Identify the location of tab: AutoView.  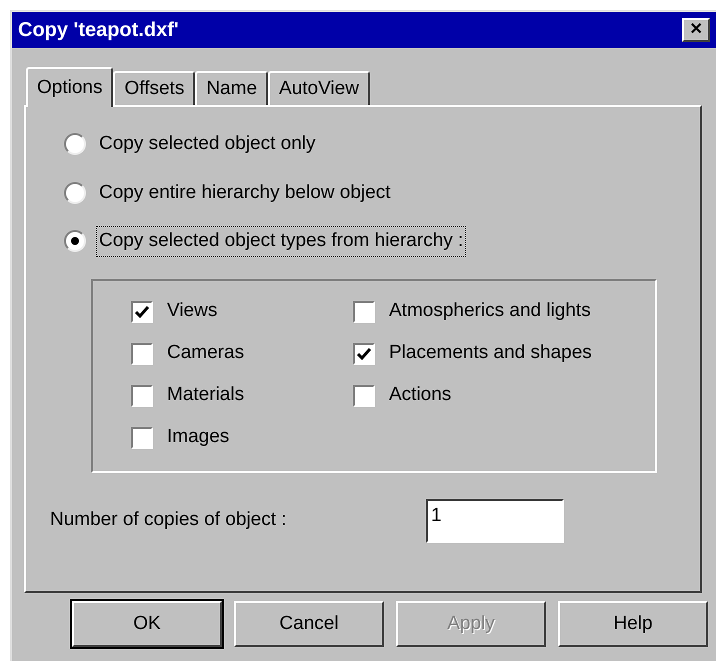
(319, 88).